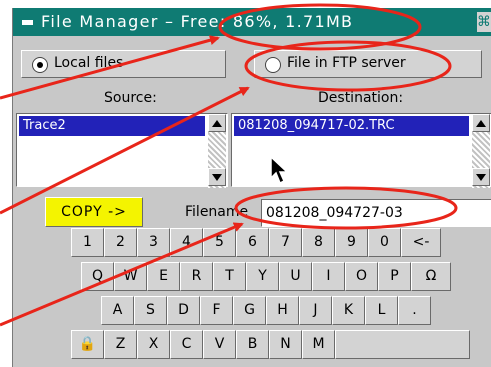 The width and height of the screenshot is (491, 367). I want to click on destination-scrollbar, so click(481, 151).